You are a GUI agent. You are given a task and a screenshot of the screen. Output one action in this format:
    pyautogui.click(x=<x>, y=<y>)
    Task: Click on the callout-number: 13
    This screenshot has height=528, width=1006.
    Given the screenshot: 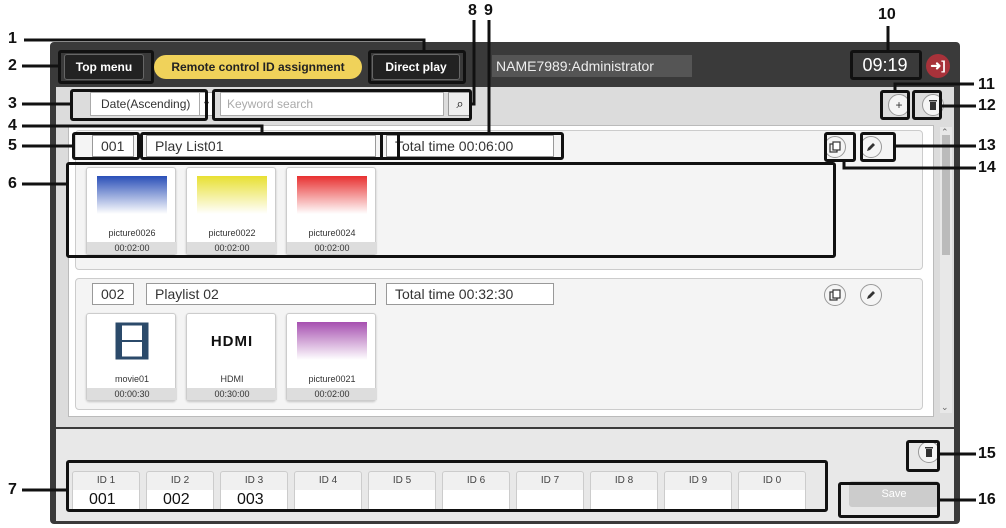 What is the action you would take?
    pyautogui.click(x=987, y=145)
    